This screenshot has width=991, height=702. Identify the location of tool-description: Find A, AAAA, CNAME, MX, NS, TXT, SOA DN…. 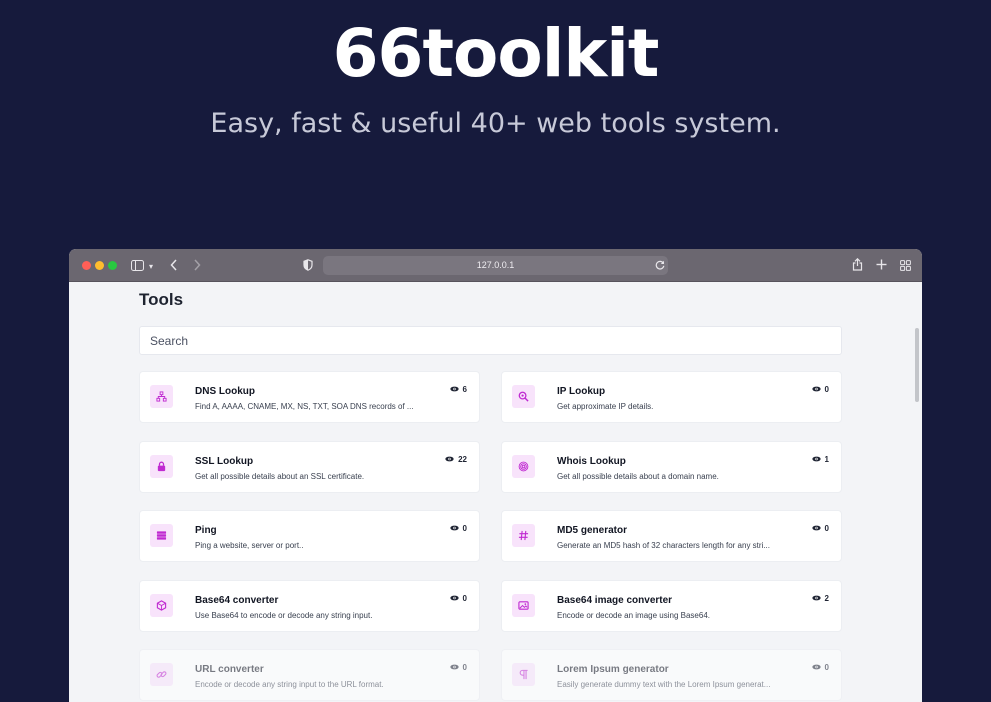
(304, 406).